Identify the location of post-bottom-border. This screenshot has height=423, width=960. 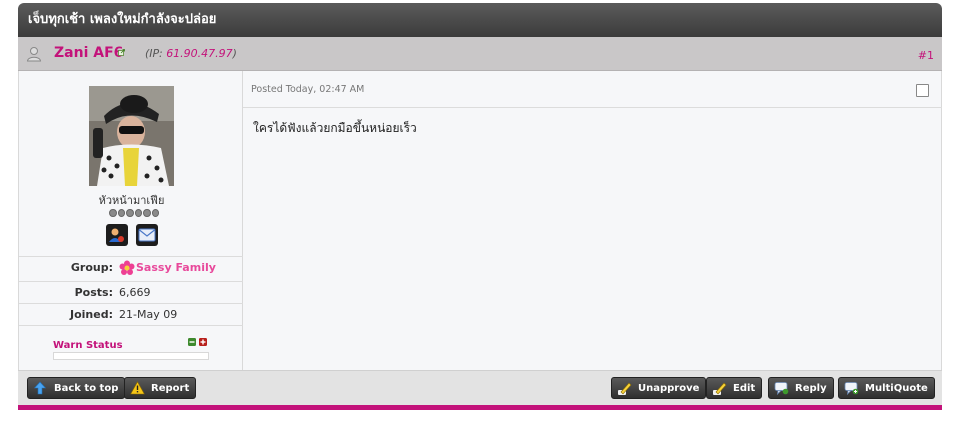
(480, 407).